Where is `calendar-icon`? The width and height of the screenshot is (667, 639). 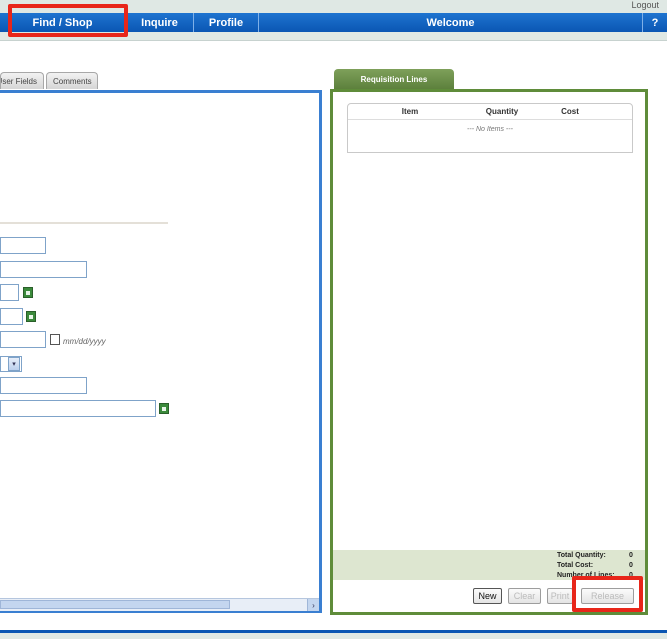 calendar-icon is located at coordinates (55, 339).